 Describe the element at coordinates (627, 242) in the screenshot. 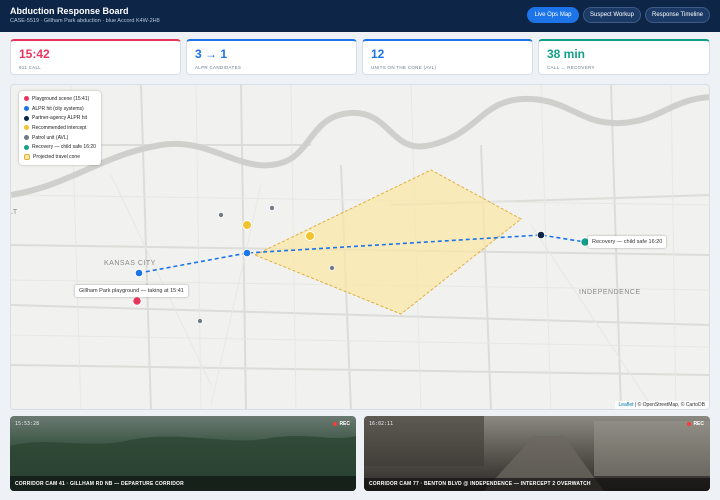

I see `recovery-popup: Recovery — child safe 16:20` at that location.